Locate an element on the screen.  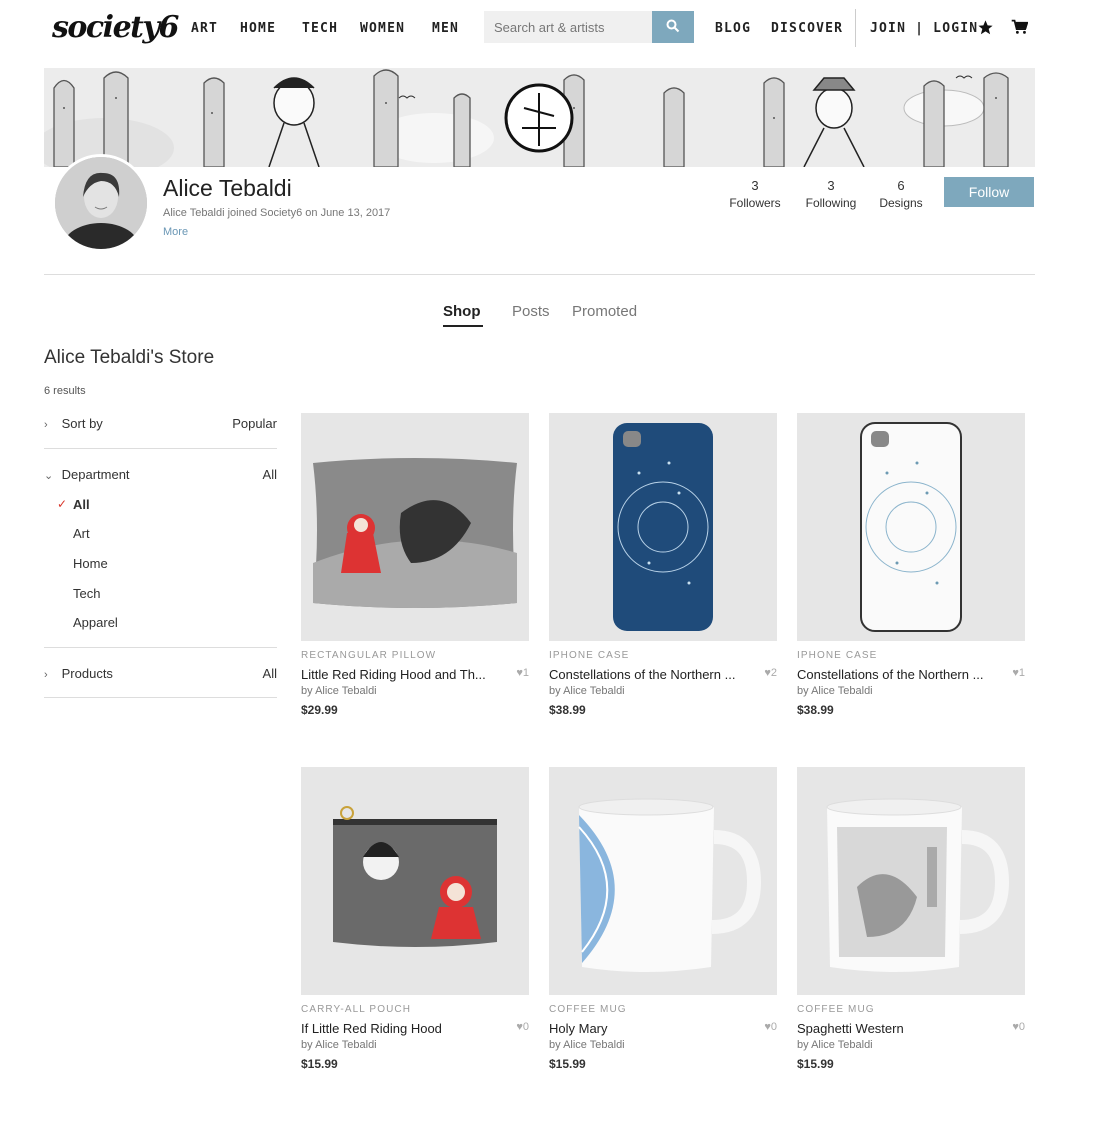
product-category: RECTANGULAR PILLOW is located at coordinates (369, 655).